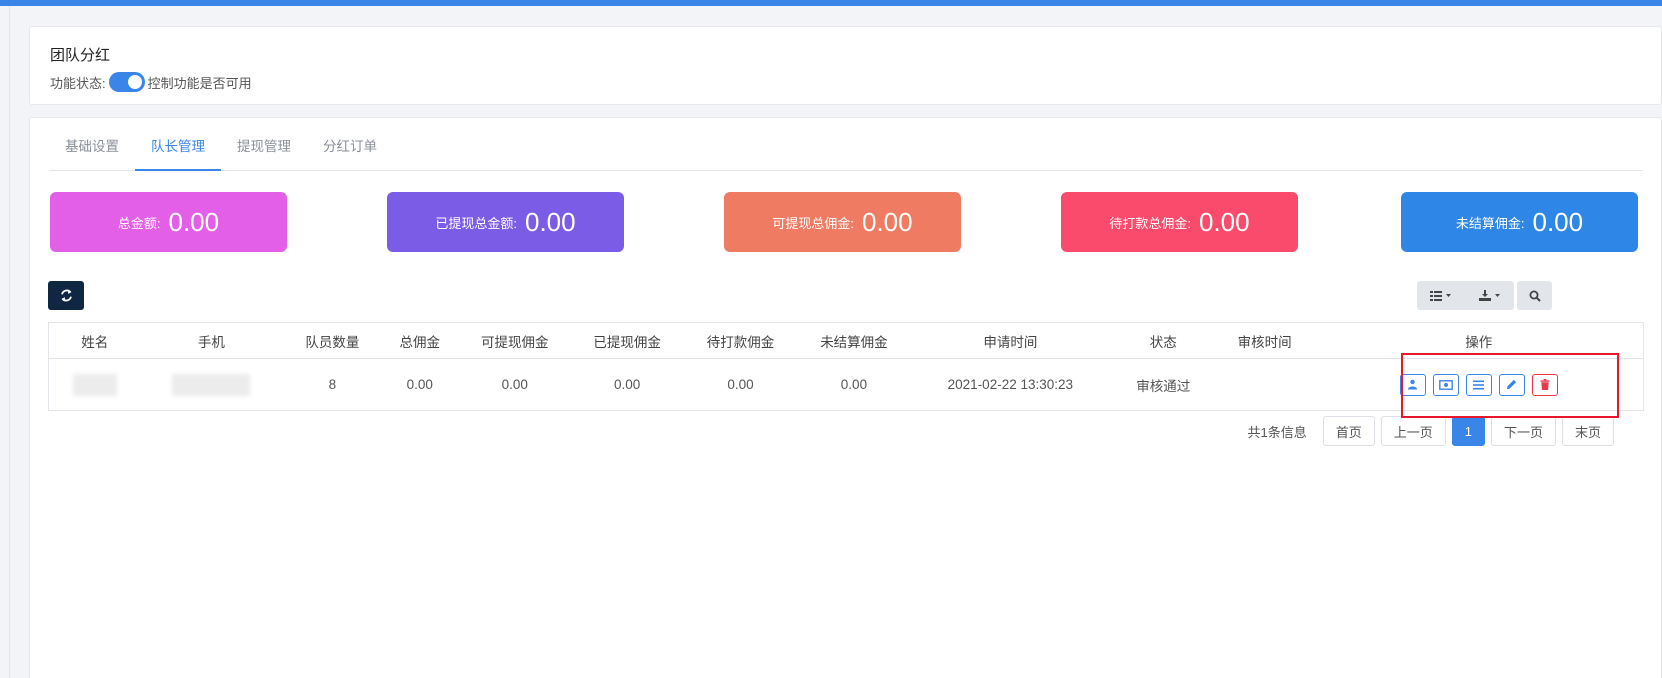  What do you see at coordinates (332, 340) in the screenshot?
I see `column-header: 队员数量` at bounding box center [332, 340].